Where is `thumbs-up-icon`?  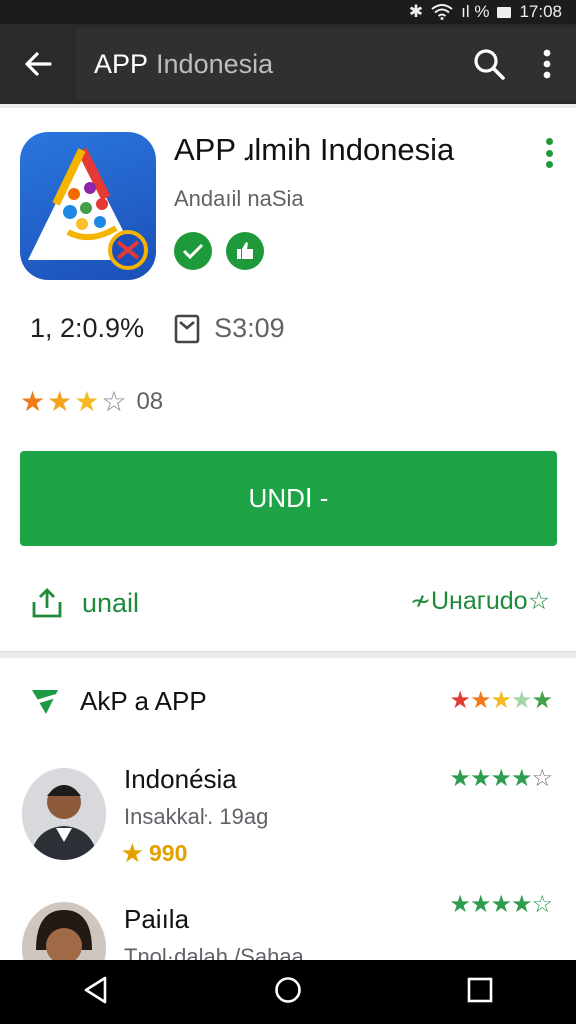 thumbs-up-icon is located at coordinates (245, 250).